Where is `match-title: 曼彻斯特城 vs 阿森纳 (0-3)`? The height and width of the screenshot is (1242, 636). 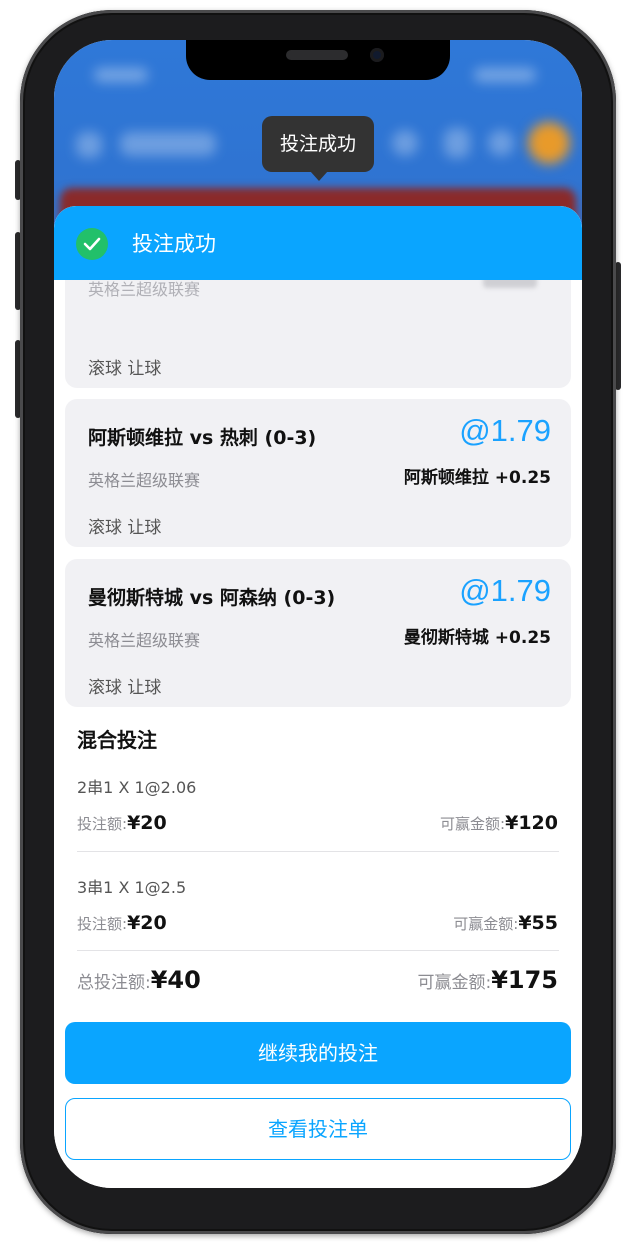 match-title: 曼彻斯特城 vs 阿森纳 (0-3) is located at coordinates (212, 598).